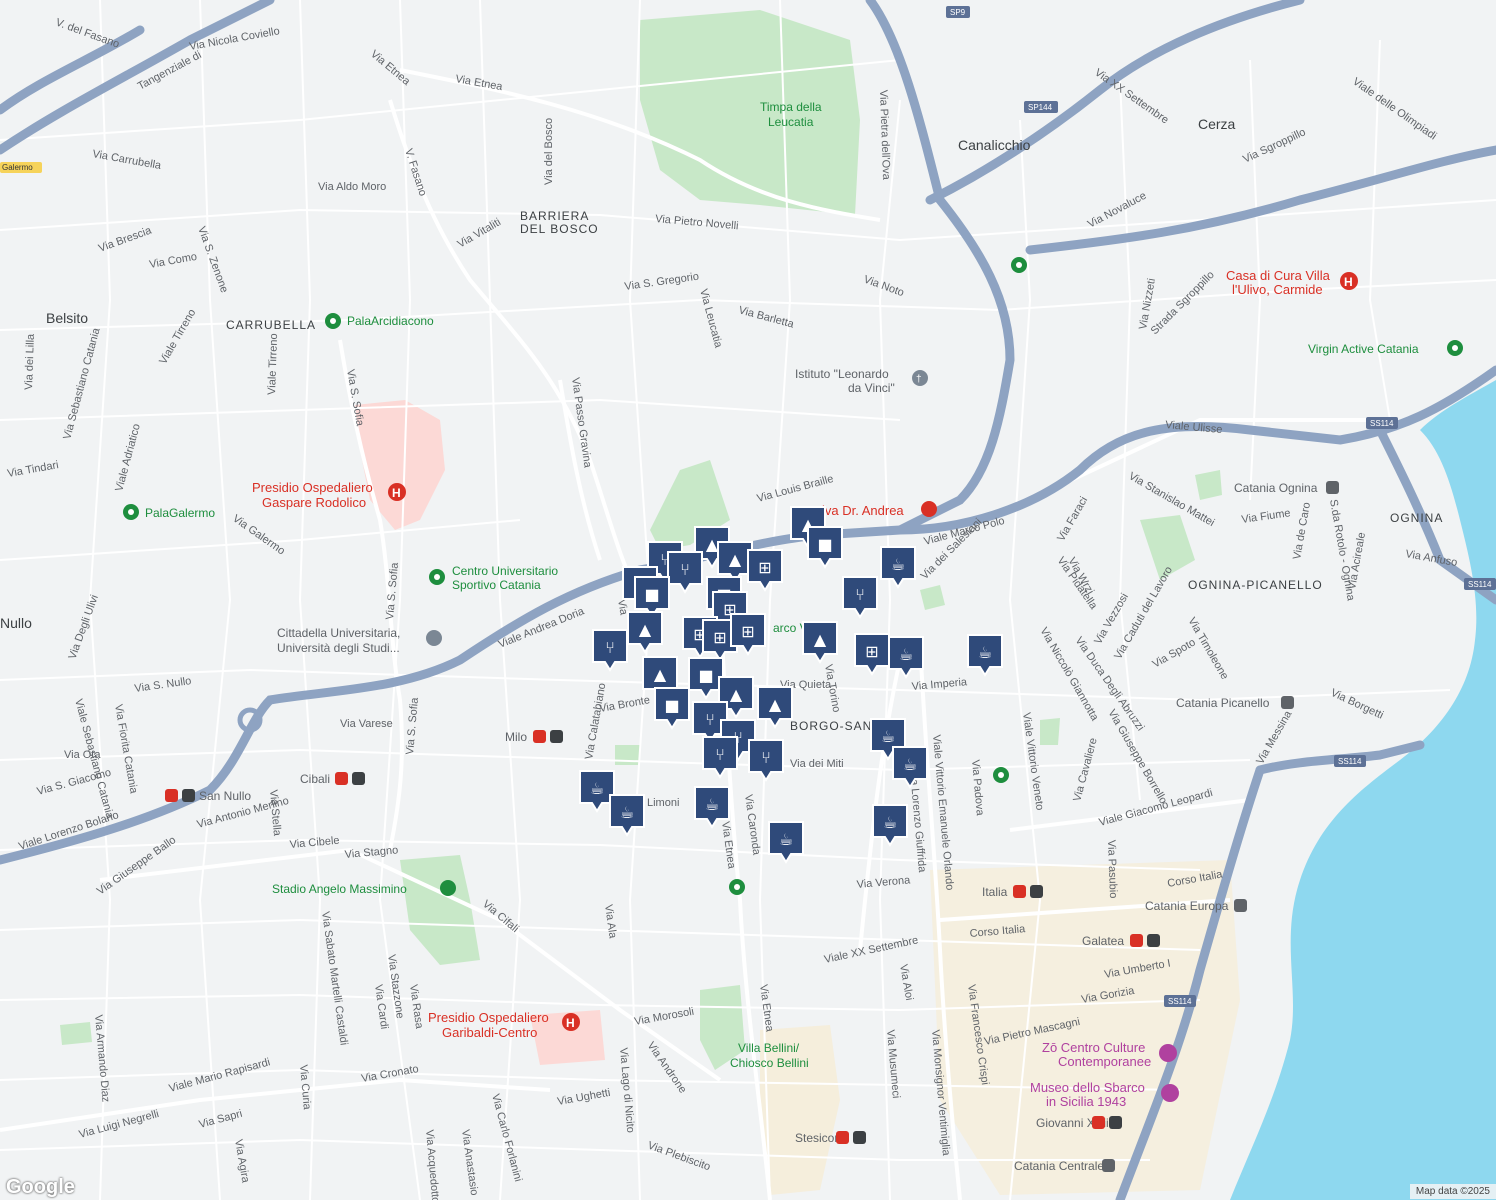  Describe the element at coordinates (549, 151) in the screenshot. I see `svg-text: Via del Bosco` at that location.